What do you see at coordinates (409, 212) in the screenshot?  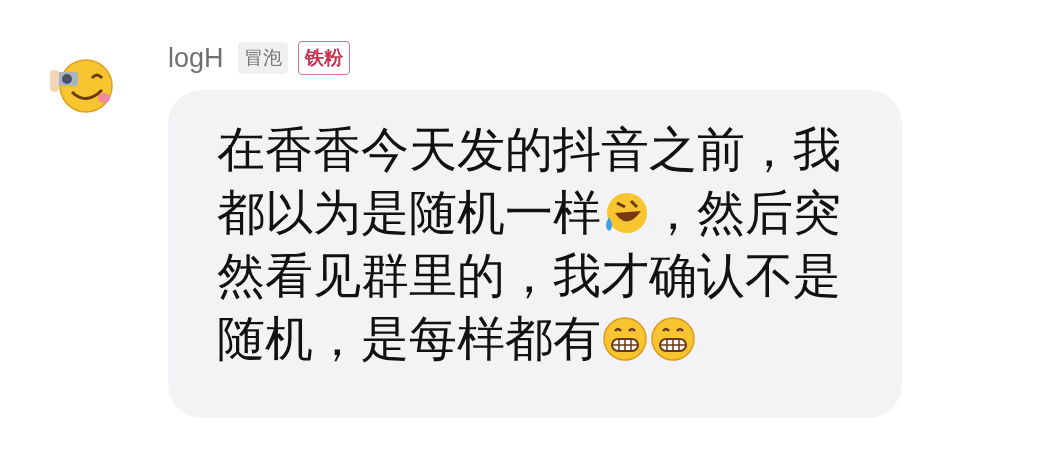 I see `message-text: 都以为是随机一样` at bounding box center [409, 212].